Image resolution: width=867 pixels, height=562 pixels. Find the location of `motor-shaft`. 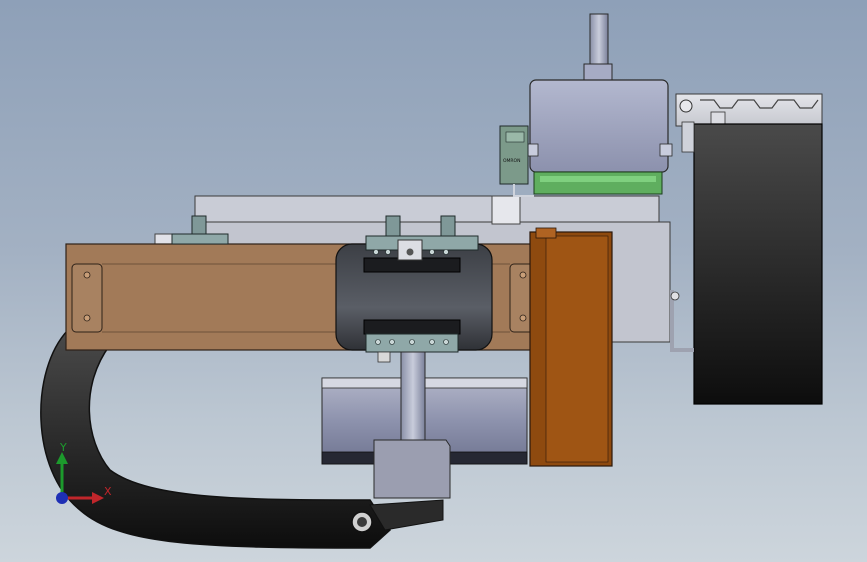

motor-shaft is located at coordinates (599, 40).